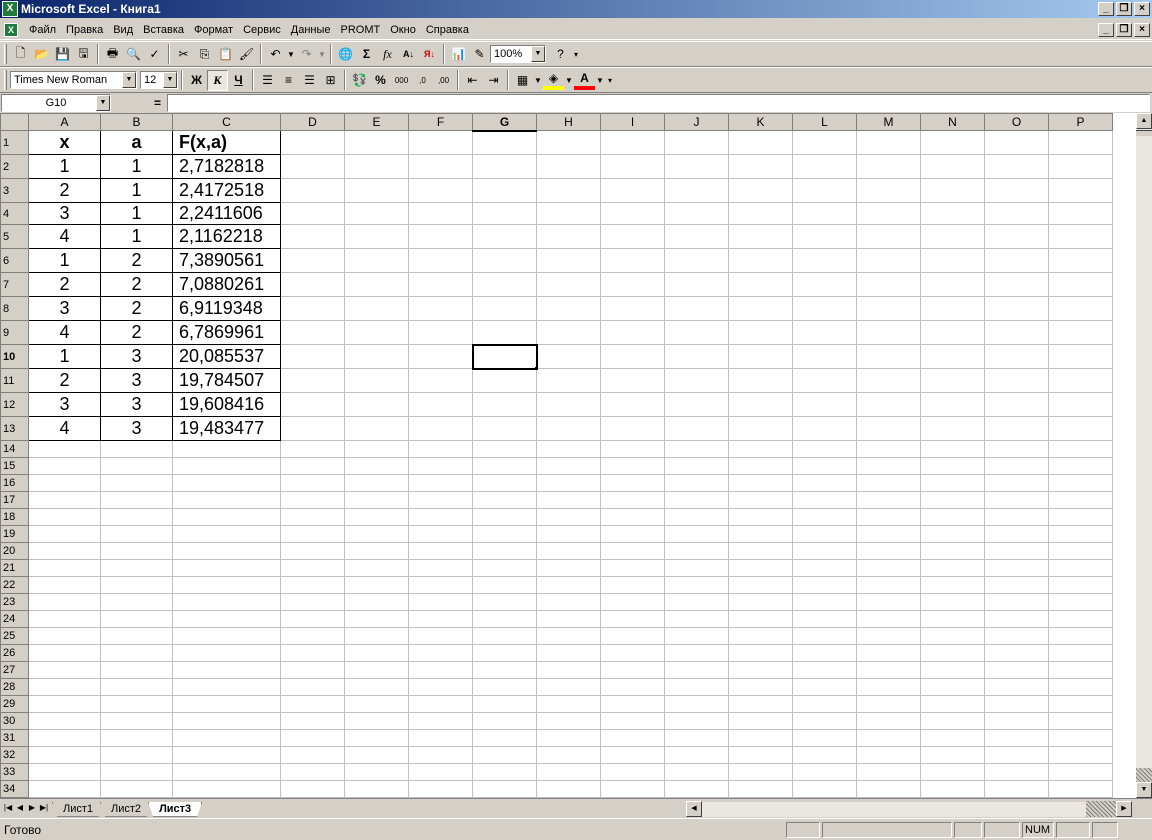 Image resolution: width=1152 pixels, height=840 pixels. I want to click on cell-m11, so click(888, 380).